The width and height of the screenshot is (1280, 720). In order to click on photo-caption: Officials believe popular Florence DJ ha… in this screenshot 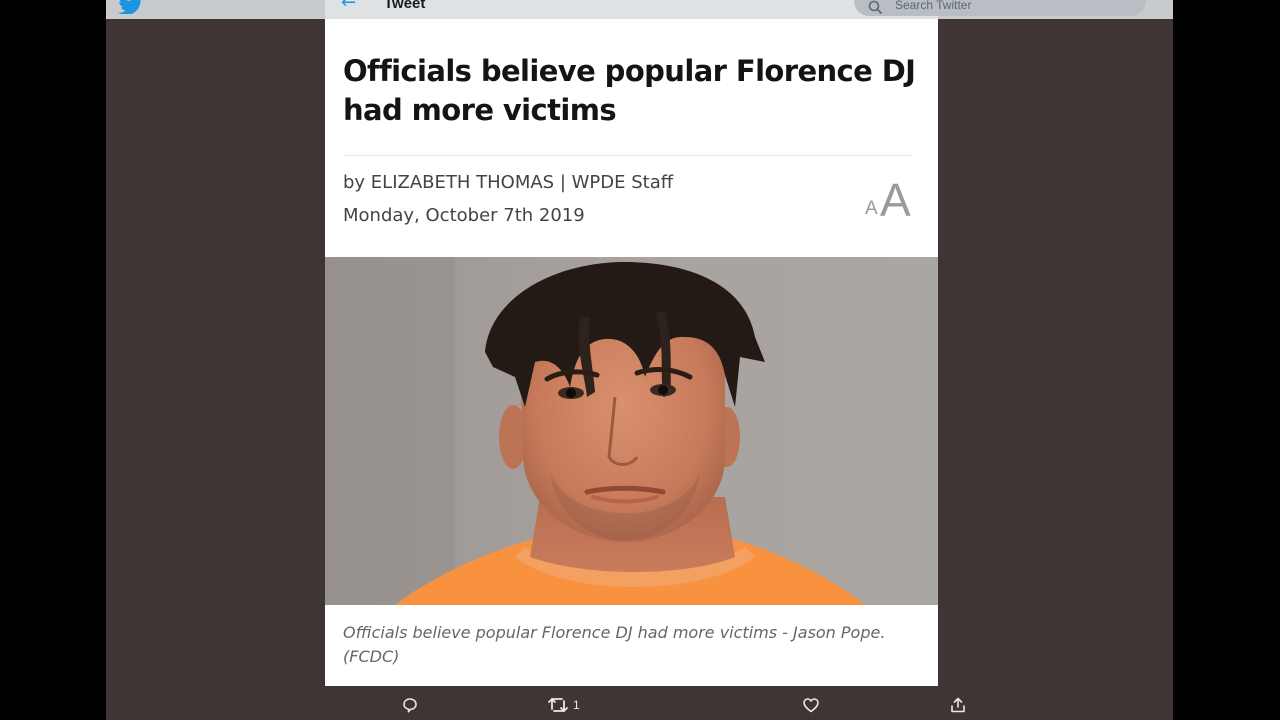, I will do `click(614, 644)`.